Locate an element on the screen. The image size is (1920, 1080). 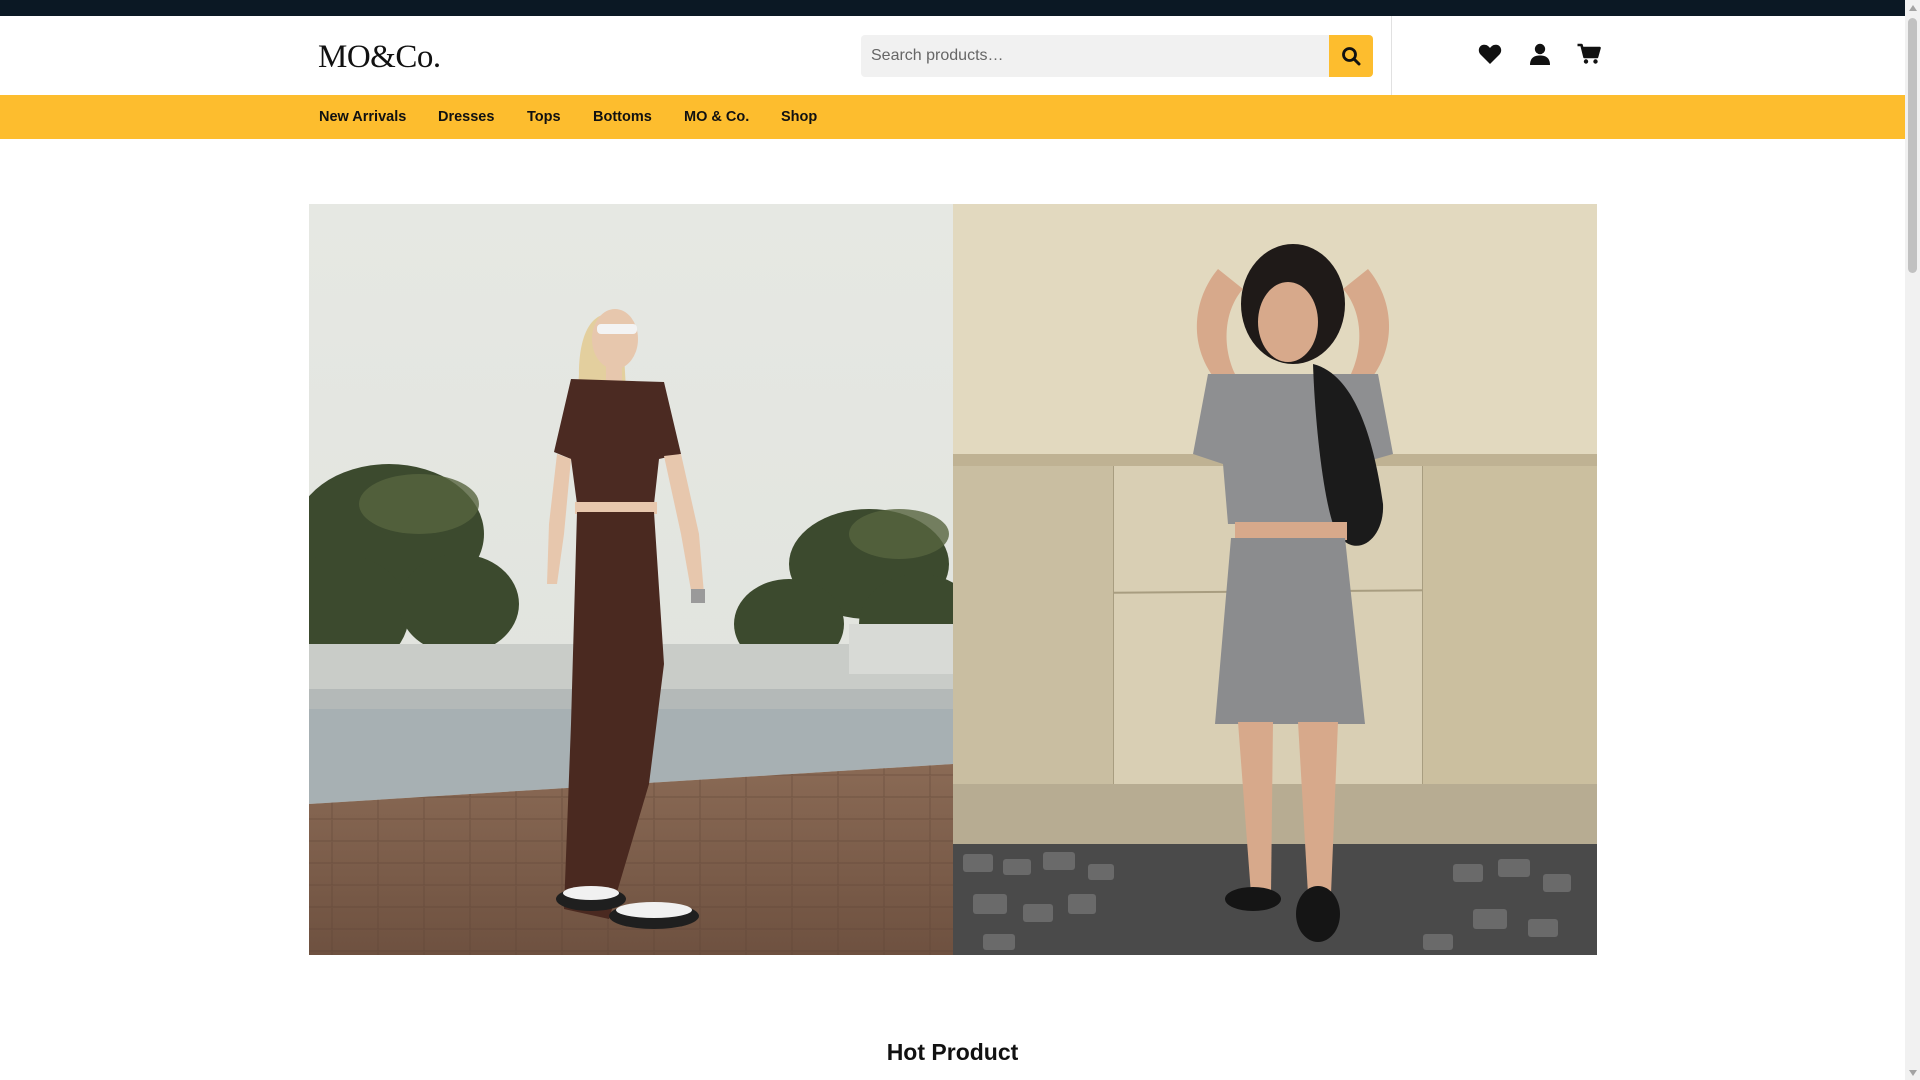
heart-icon is located at coordinates (1490, 54).